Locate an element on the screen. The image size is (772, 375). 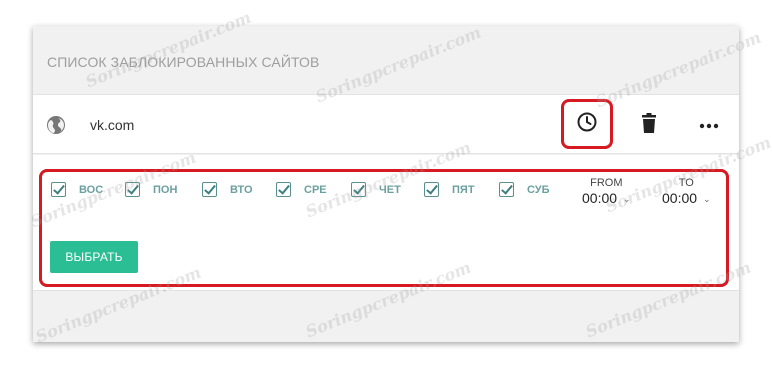
day-label: ВОС is located at coordinates (91, 189).